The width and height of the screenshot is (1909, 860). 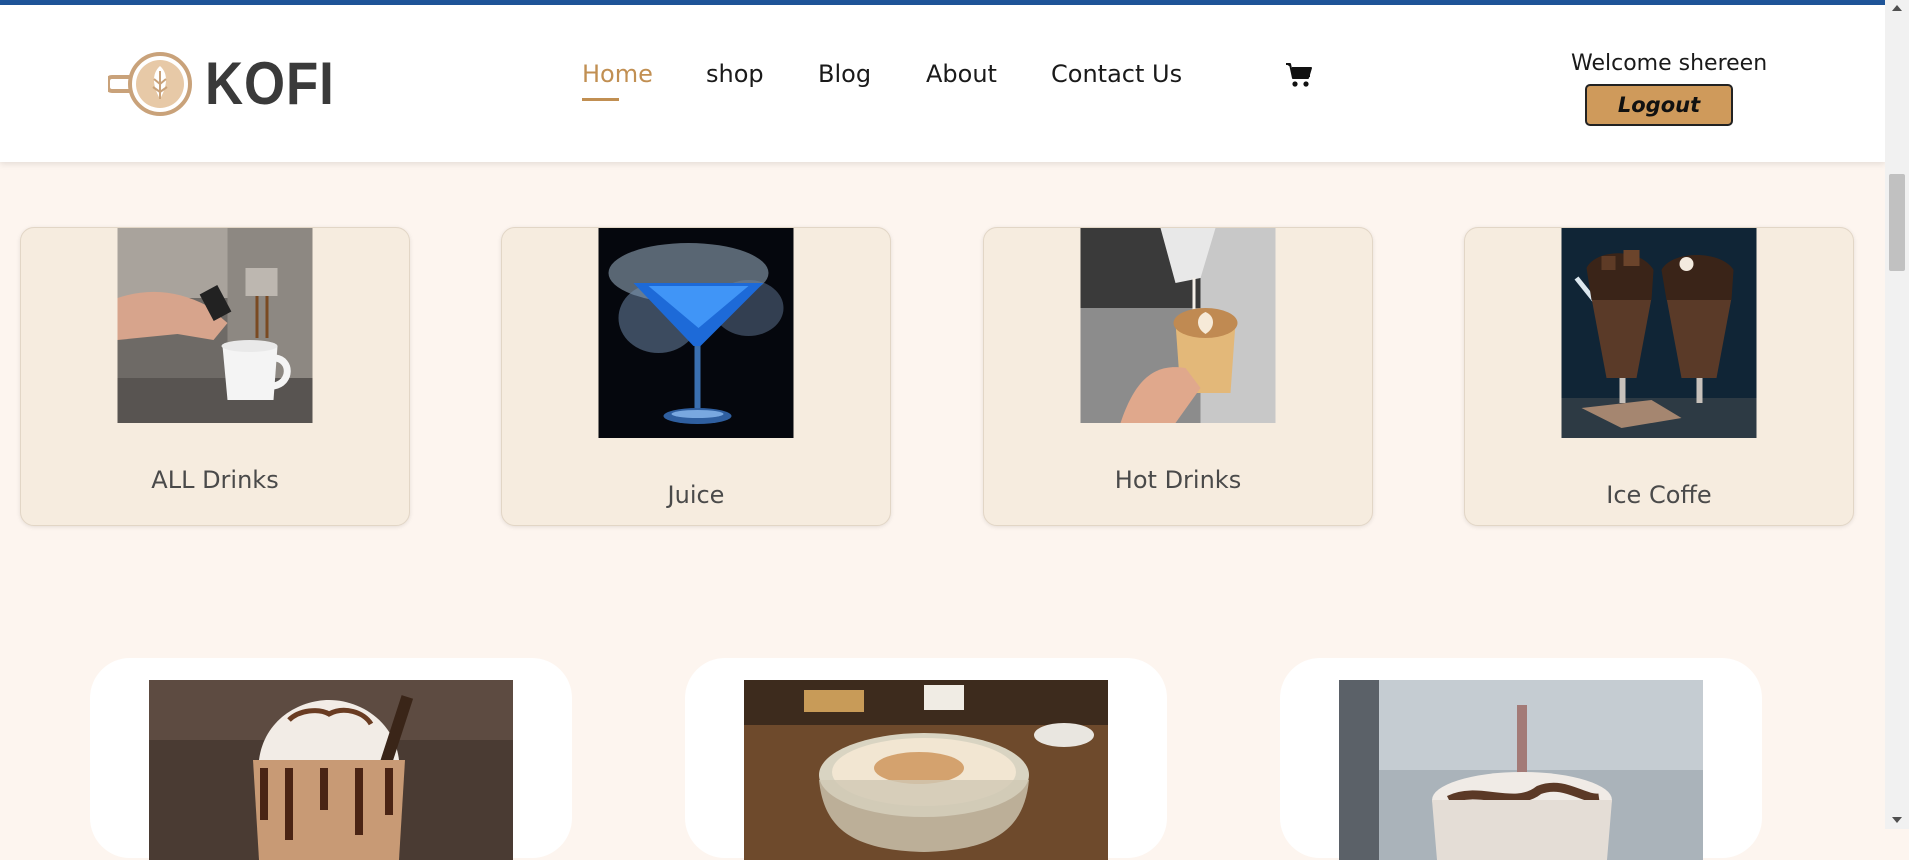 What do you see at coordinates (331, 770) in the screenshot?
I see `chocolate-frappe-photo` at bounding box center [331, 770].